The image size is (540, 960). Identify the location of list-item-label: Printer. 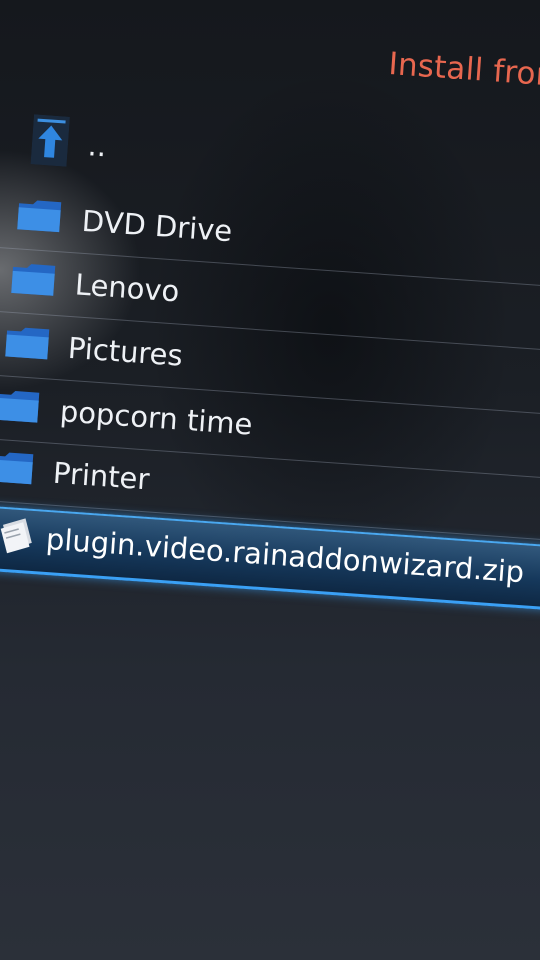
(101, 476).